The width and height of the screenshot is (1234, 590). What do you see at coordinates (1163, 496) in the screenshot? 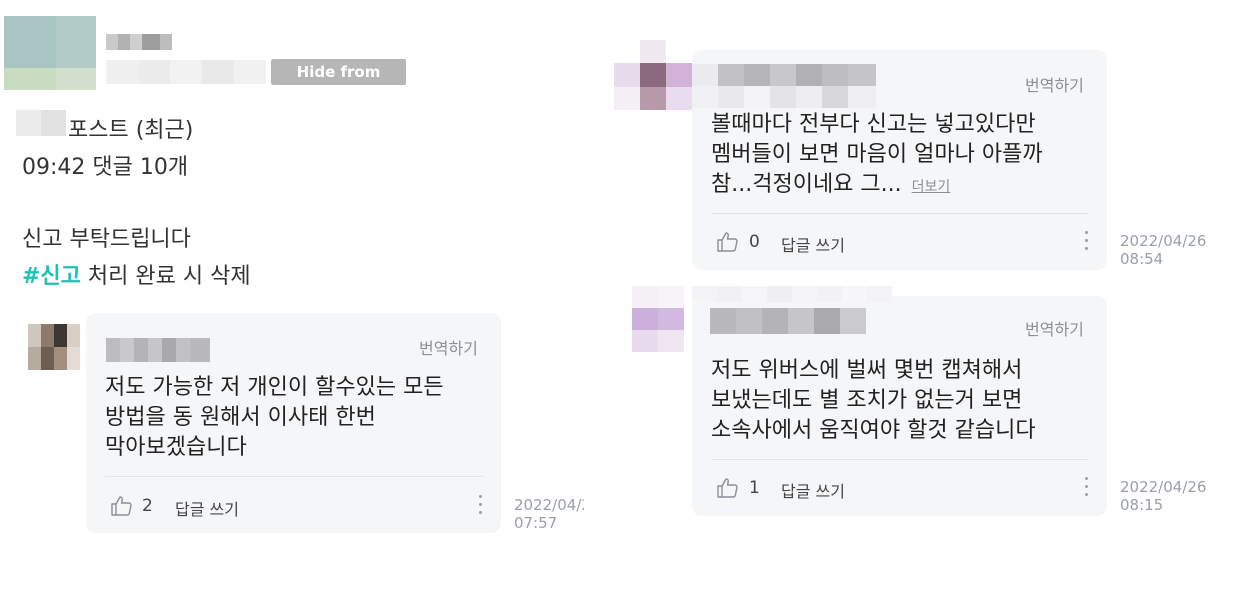
I see `comment-timestamp: 2022/04/26 08:15` at bounding box center [1163, 496].